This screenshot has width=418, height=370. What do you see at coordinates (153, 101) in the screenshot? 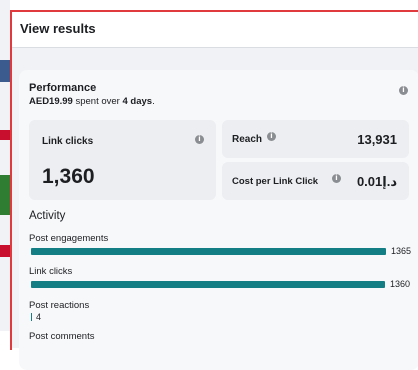
I see `spend-period-end: .` at bounding box center [153, 101].